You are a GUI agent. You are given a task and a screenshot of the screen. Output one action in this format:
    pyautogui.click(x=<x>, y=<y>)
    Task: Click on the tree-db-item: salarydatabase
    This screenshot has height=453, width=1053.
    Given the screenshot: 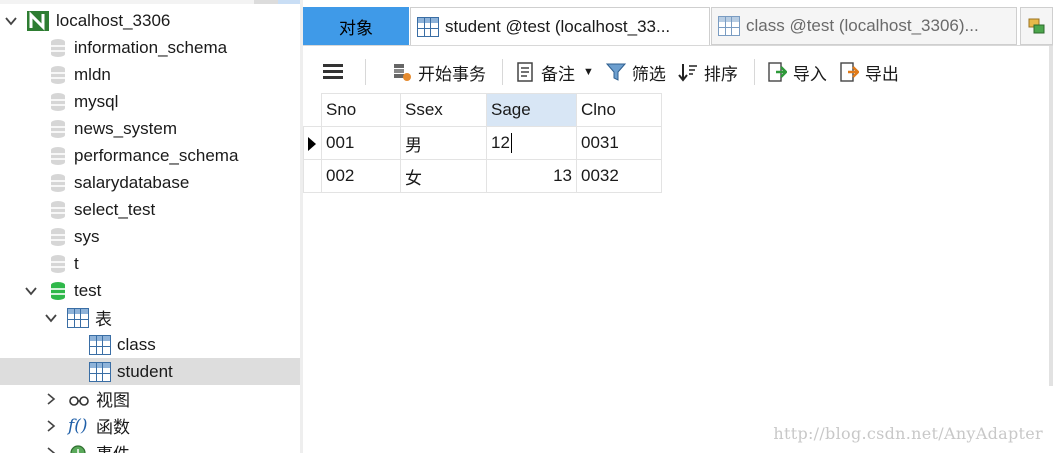 What is the action you would take?
    pyautogui.click(x=150, y=182)
    